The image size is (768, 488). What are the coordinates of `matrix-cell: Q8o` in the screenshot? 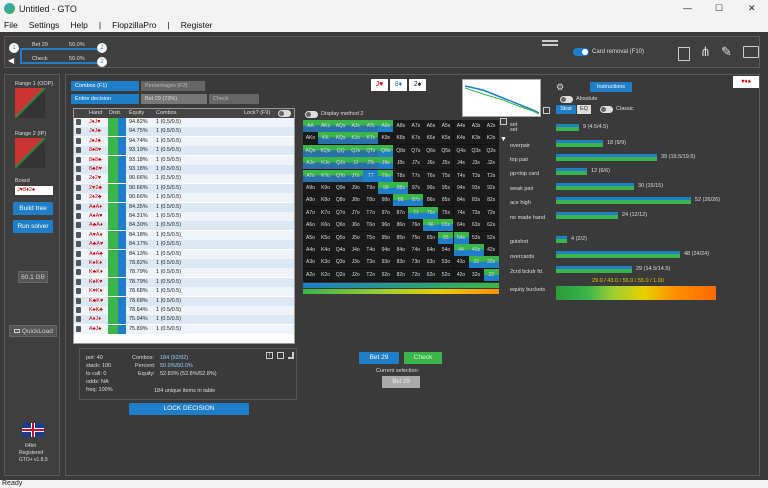 It's located at (341, 200).